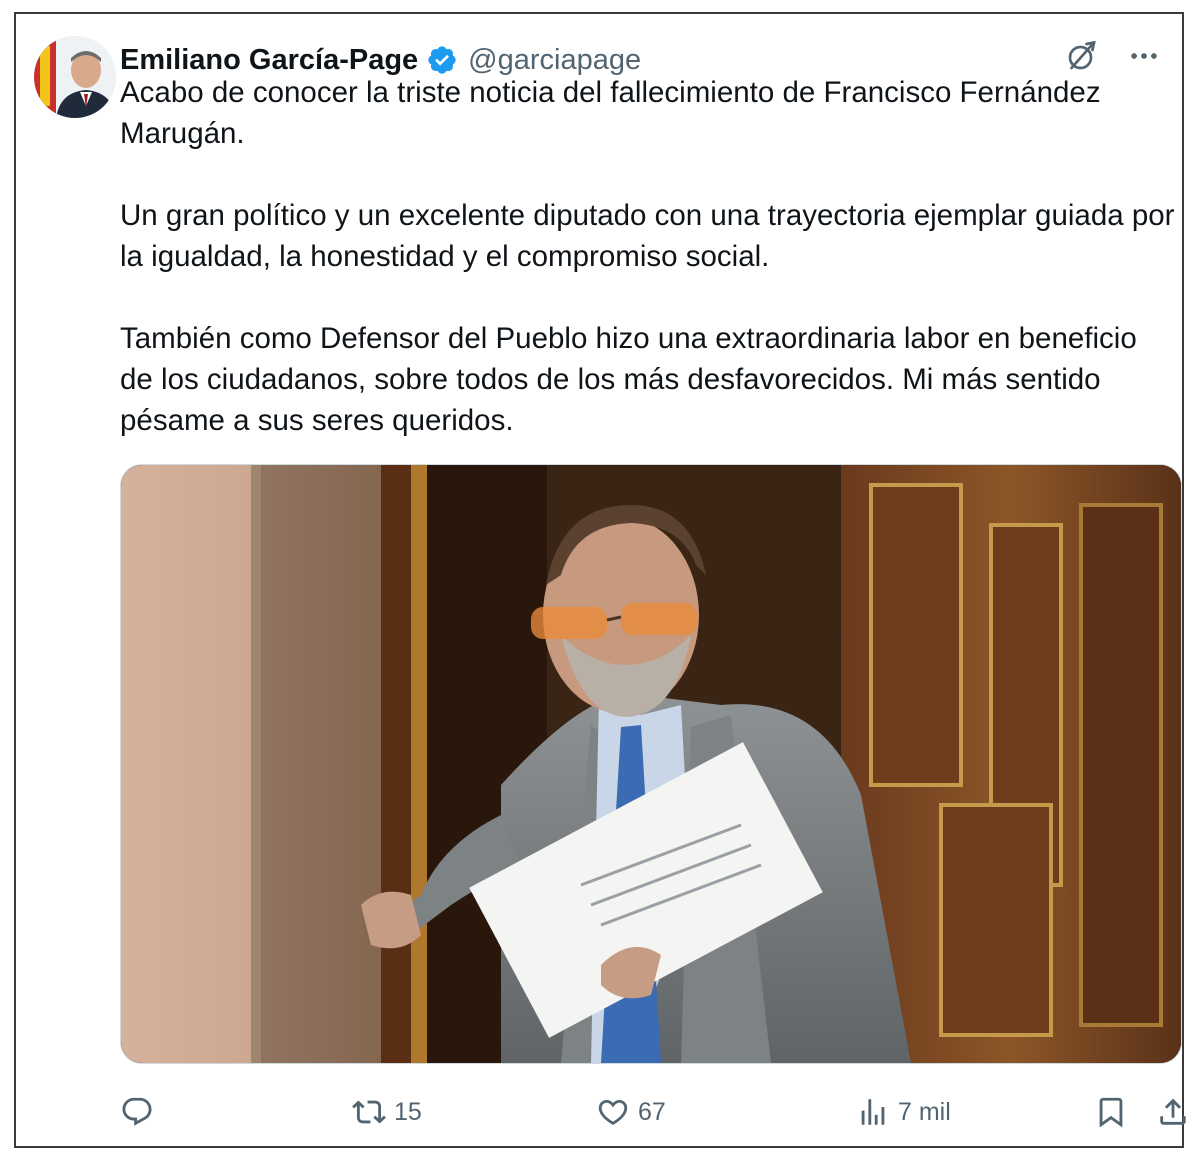  I want to click on tweet-top-actions, so click(1113, 56).